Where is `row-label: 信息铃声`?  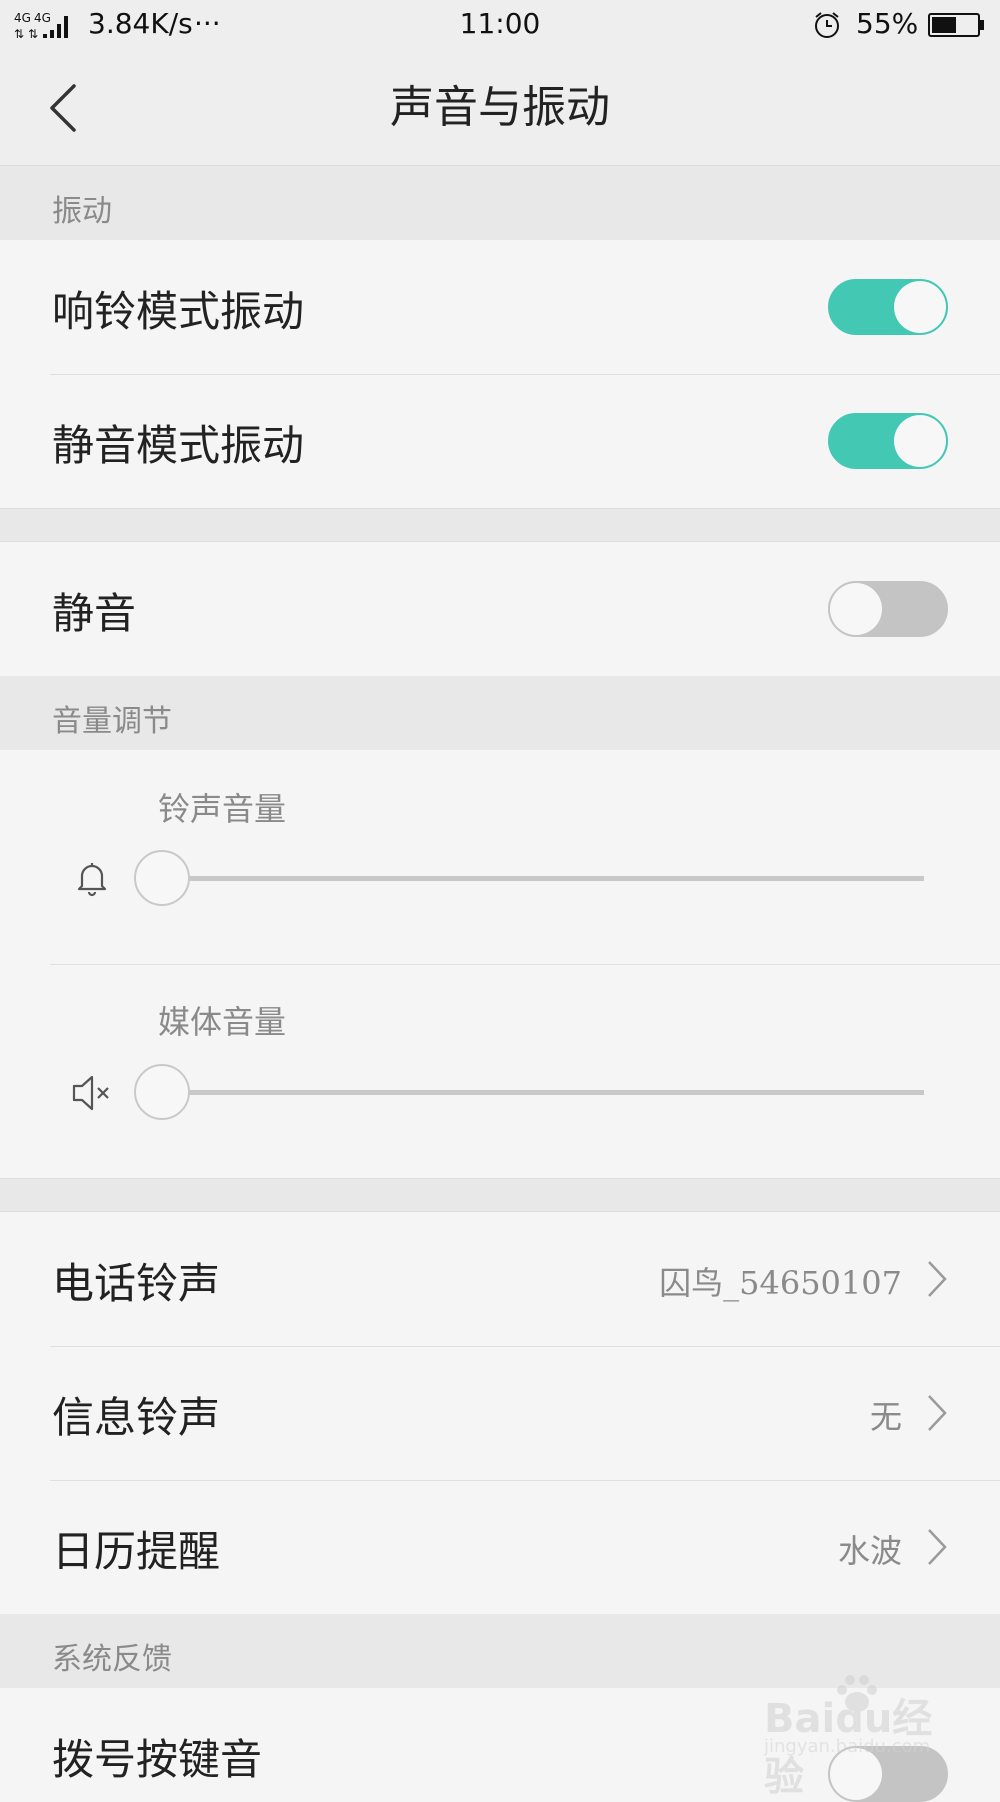 row-label: 信息铃声 is located at coordinates (136, 1417).